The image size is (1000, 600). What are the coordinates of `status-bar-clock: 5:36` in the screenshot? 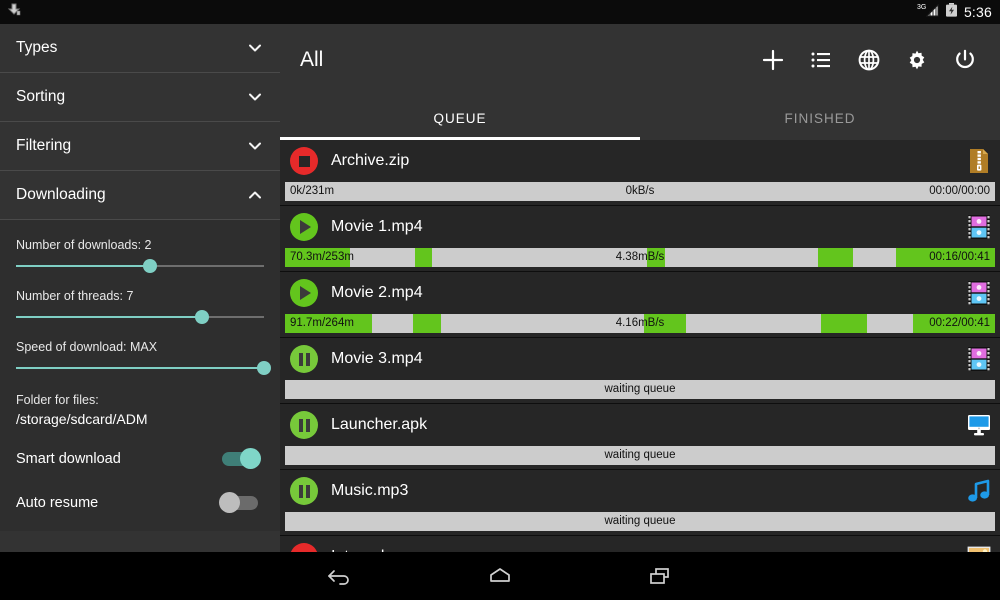 It's located at (977, 12).